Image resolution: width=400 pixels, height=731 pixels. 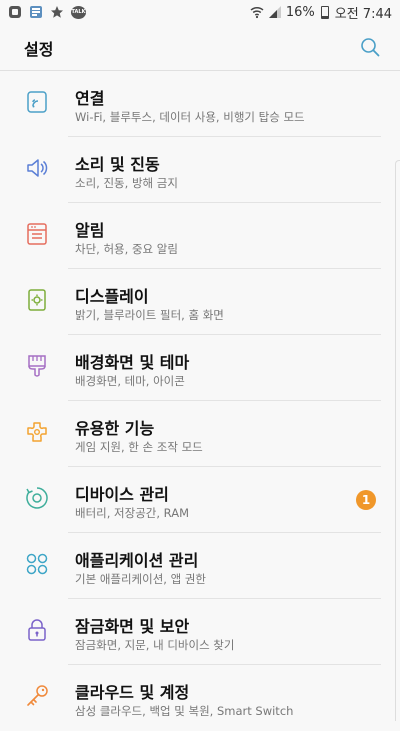 What do you see at coordinates (117, 164) in the screenshot?
I see `settings-item-title: 소리 및 진동` at bounding box center [117, 164].